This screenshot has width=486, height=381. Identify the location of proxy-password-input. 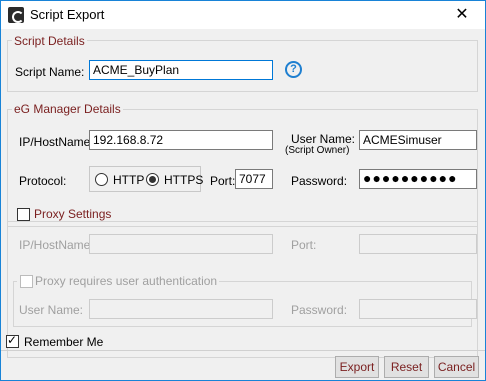
(418, 309).